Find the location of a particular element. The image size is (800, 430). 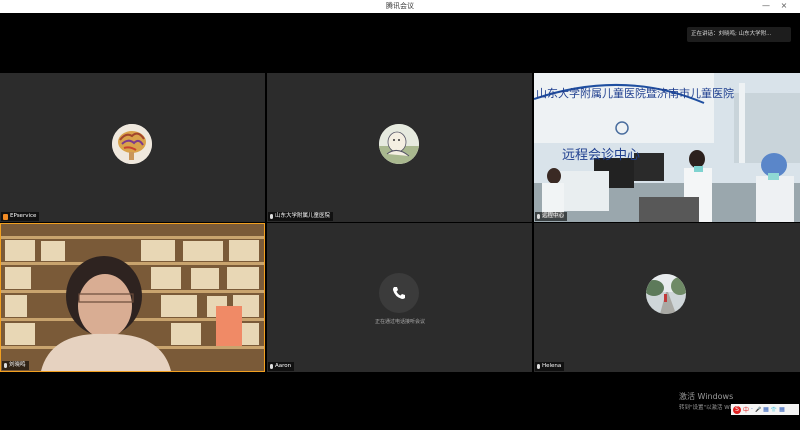

participant-name: 刘晓鸣 is located at coordinates (17, 365).